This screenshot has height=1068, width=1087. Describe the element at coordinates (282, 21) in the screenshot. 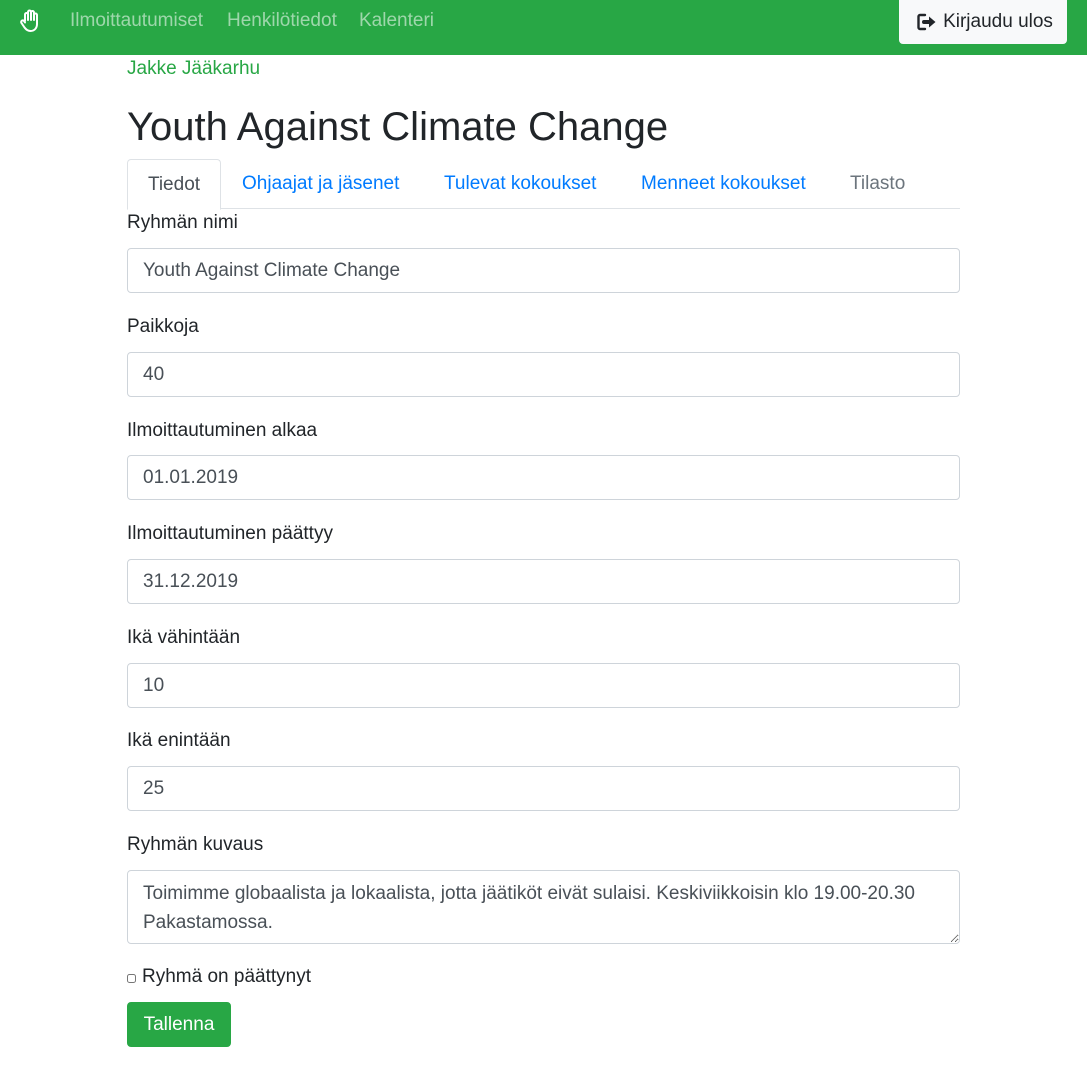

I see `nav-link-henkilotiedot: Henkilötiedot` at that location.